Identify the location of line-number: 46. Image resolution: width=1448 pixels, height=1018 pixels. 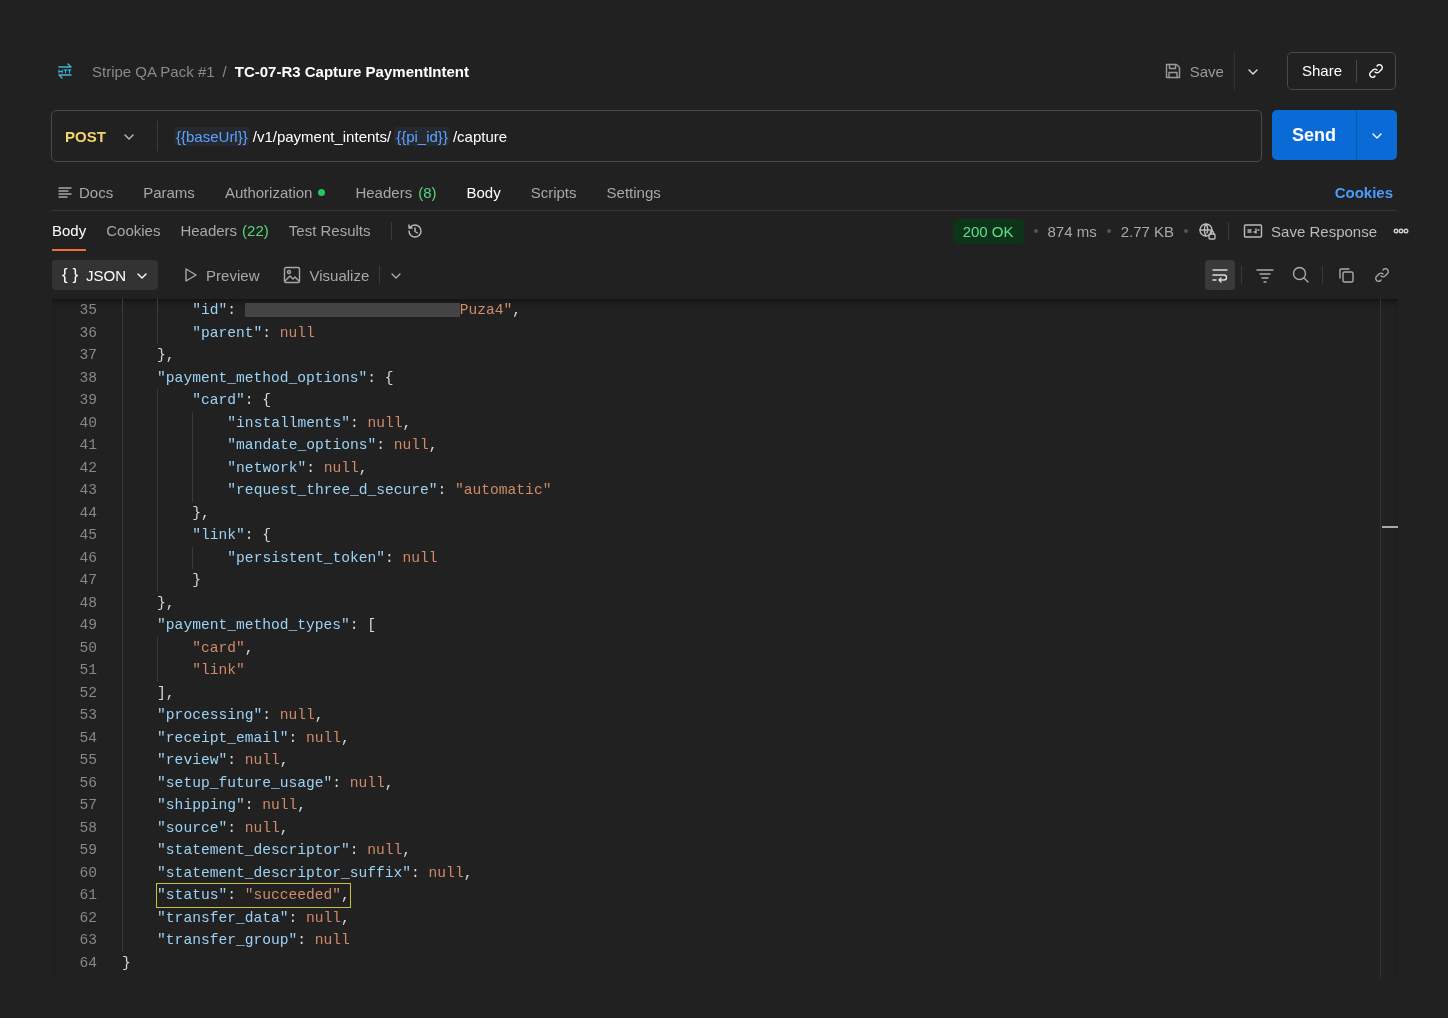
(88, 558).